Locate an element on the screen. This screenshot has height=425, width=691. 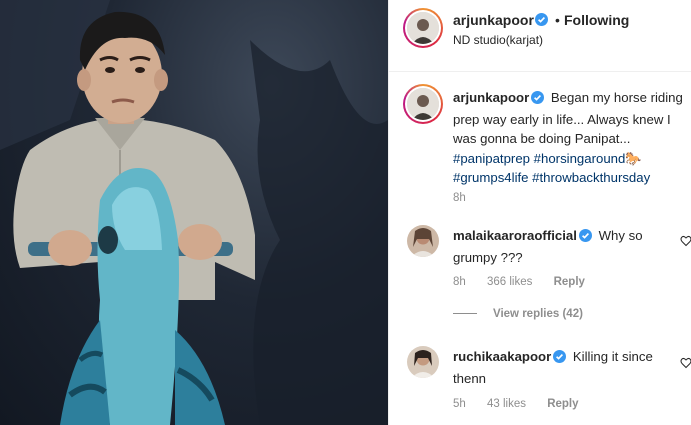
comment-username: malaikaaroraofficial is located at coordinates (515, 235).